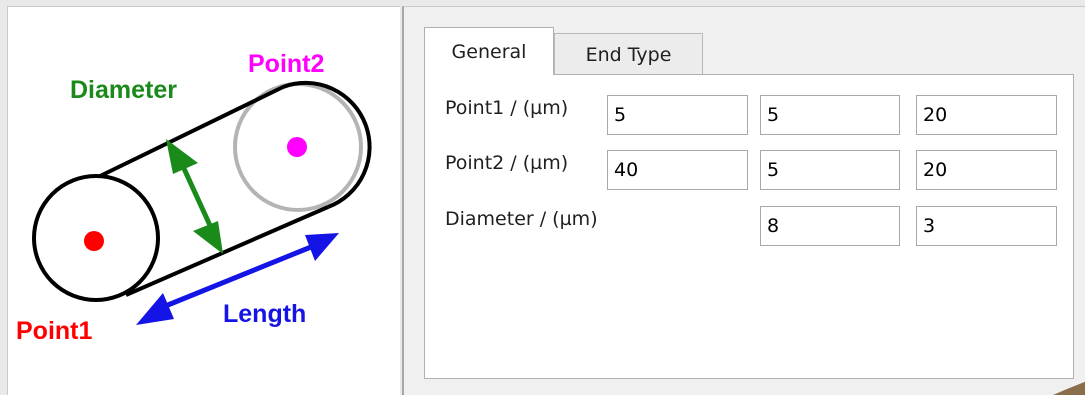 This screenshot has height=395, width=1085. I want to click on diameter-arrow, so click(194, 196).